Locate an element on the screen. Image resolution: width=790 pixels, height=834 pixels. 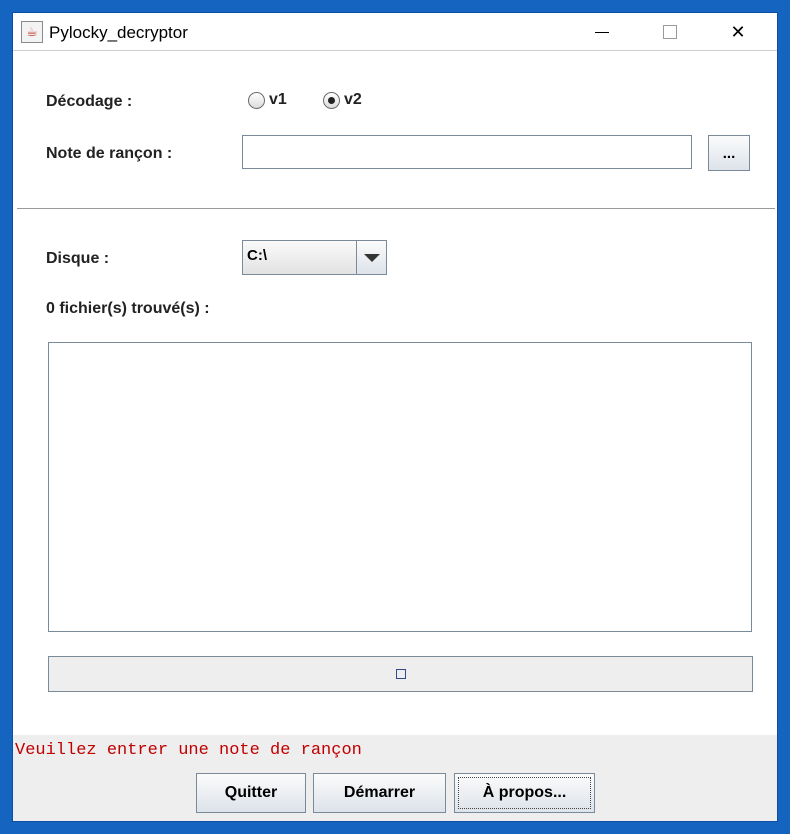
disk-select: C:\ is located at coordinates (314, 257).